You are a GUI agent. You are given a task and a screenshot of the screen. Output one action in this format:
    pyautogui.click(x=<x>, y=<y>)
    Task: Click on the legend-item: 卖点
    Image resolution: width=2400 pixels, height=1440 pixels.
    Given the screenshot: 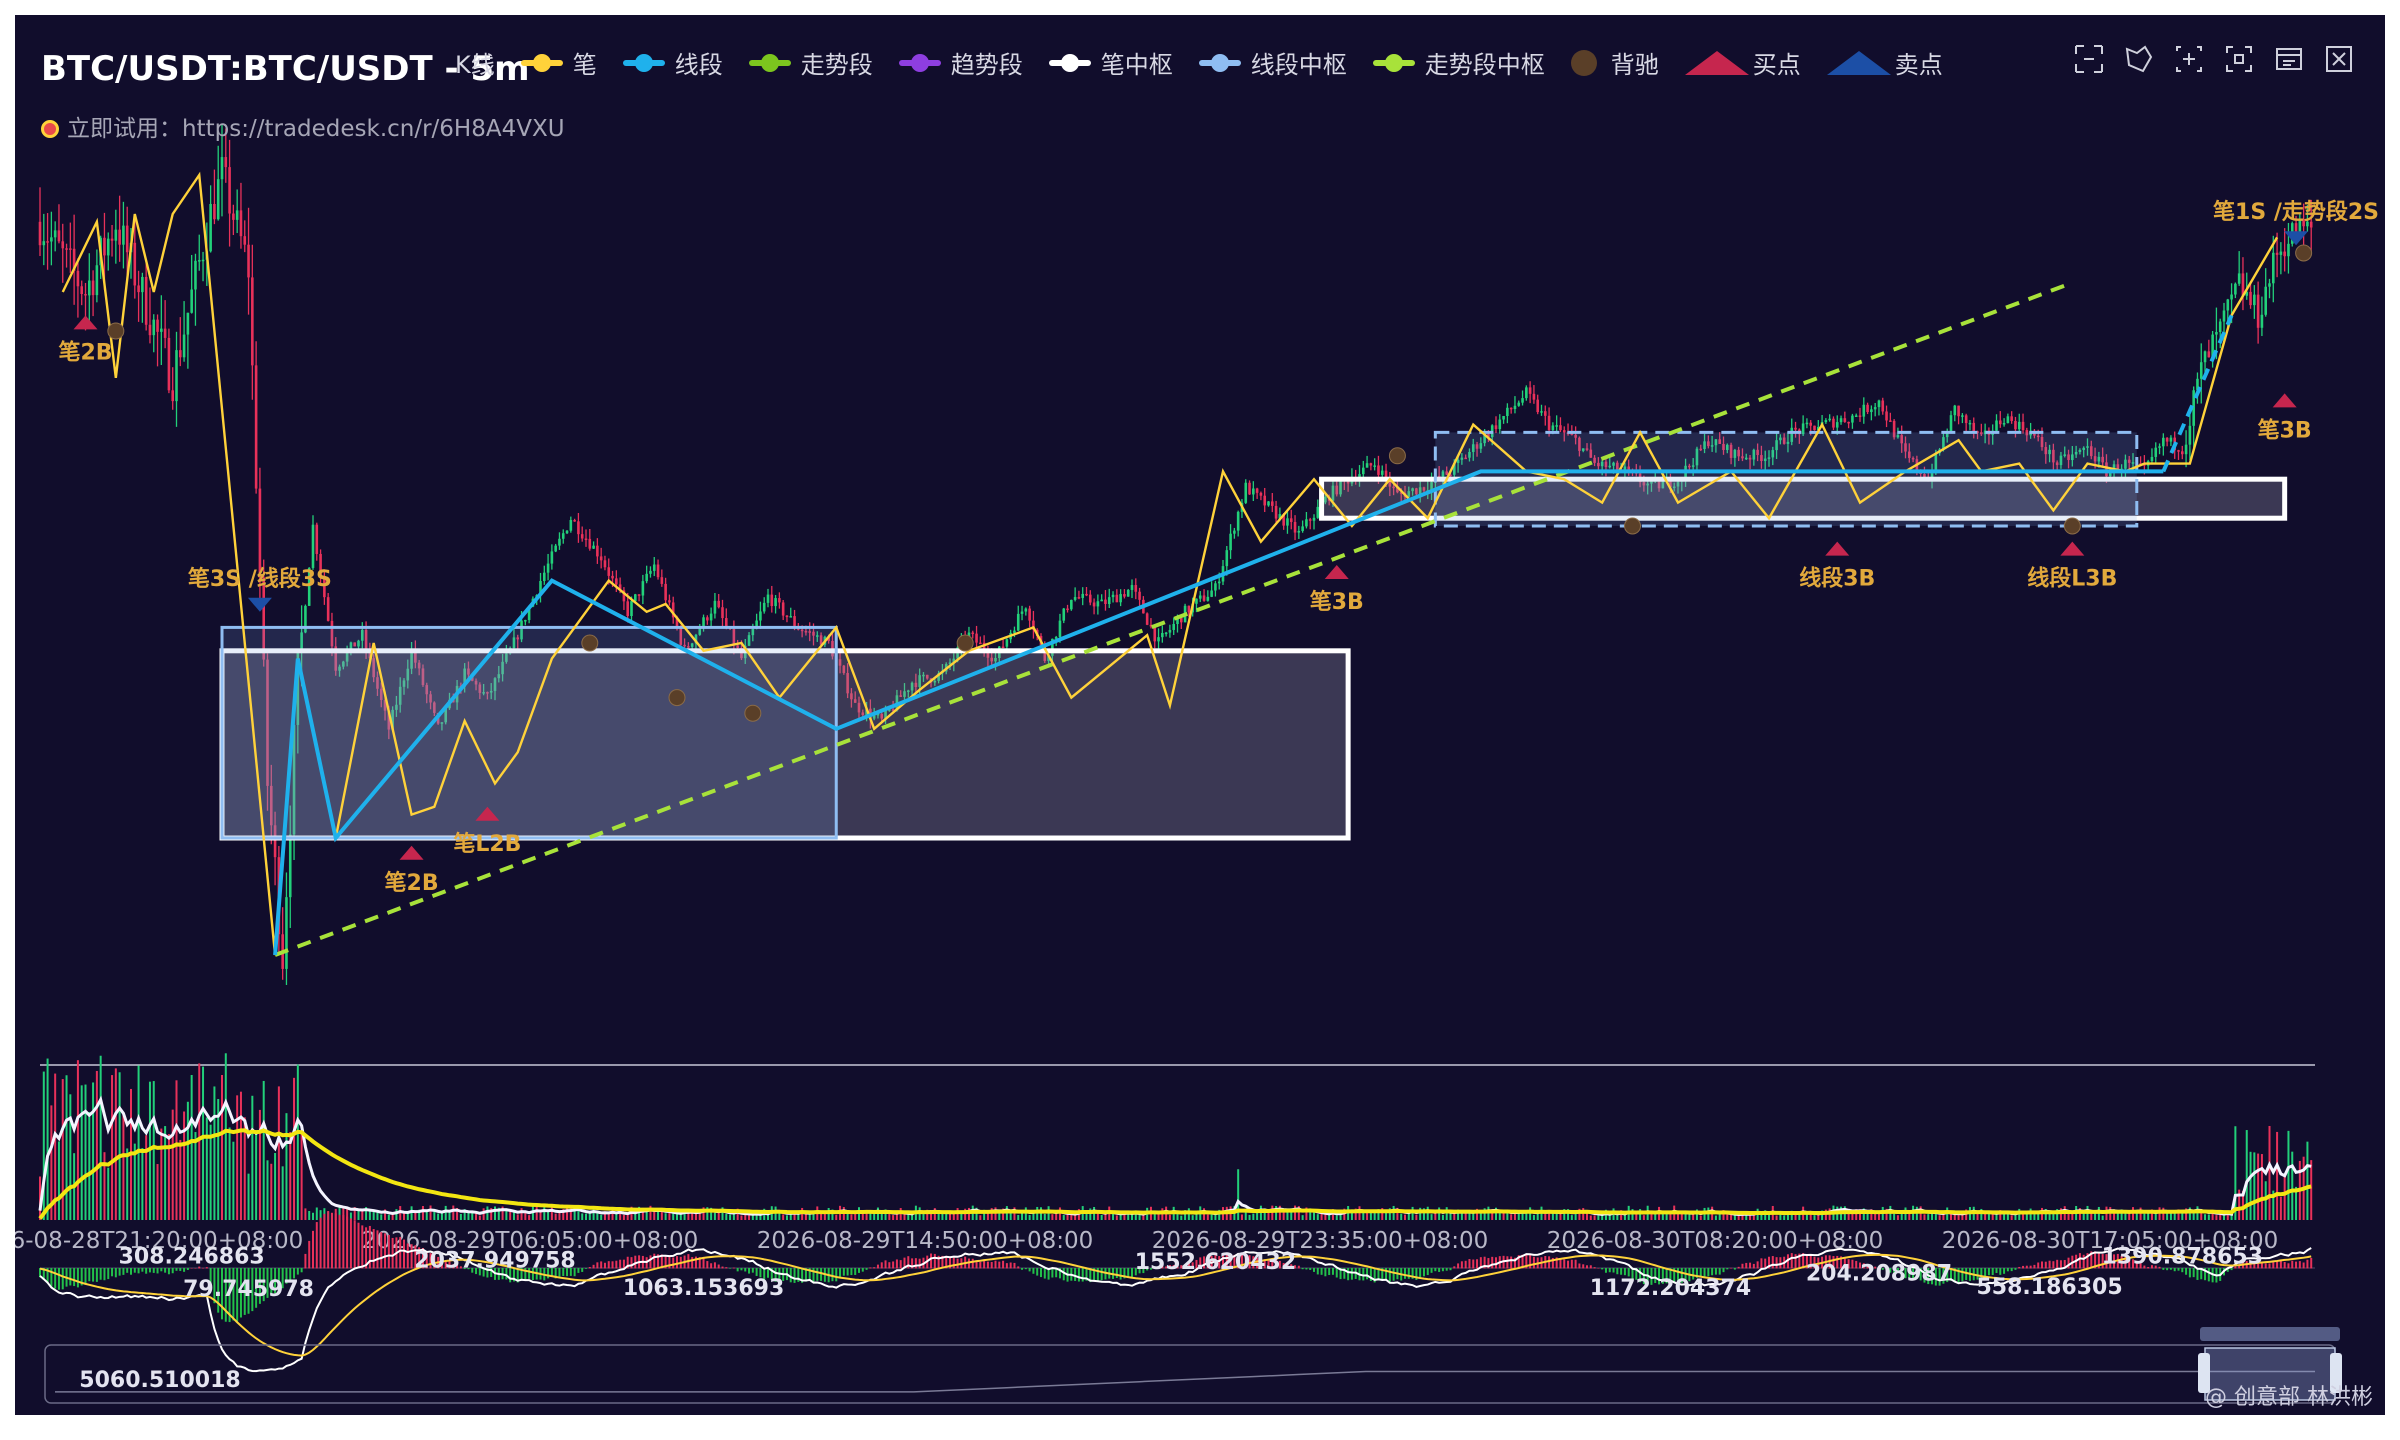 What is the action you would take?
    pyautogui.click(x=1884, y=62)
    